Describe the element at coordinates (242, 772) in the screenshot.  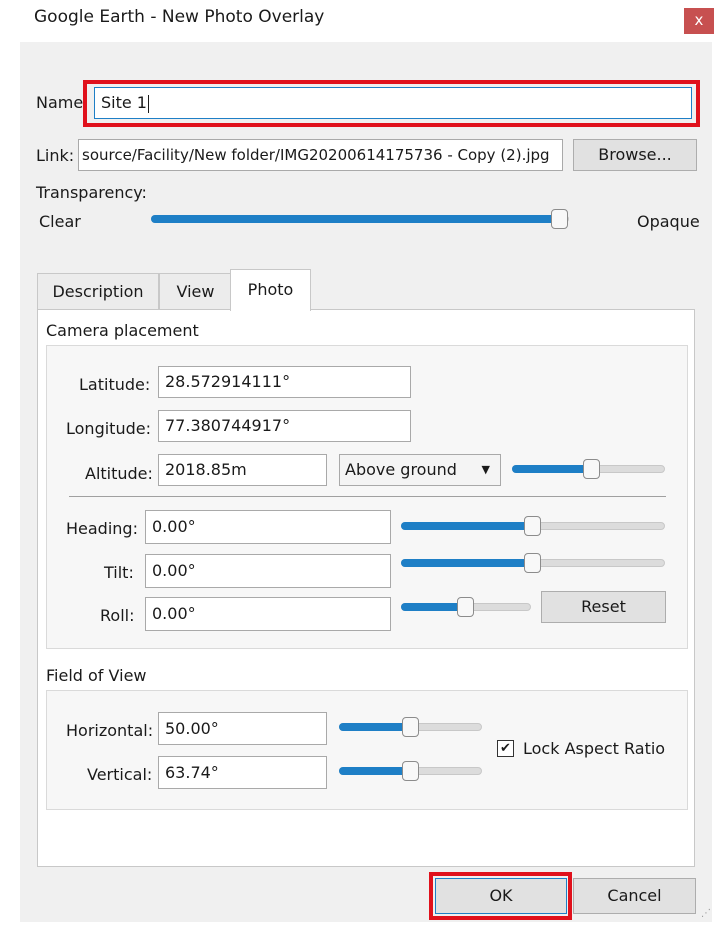
I see `vertical-input: 63.74°` at that location.